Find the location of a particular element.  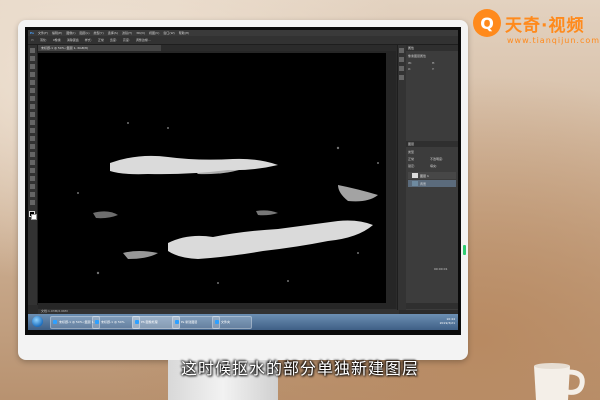

monitor-power-light is located at coordinates (464, 250).